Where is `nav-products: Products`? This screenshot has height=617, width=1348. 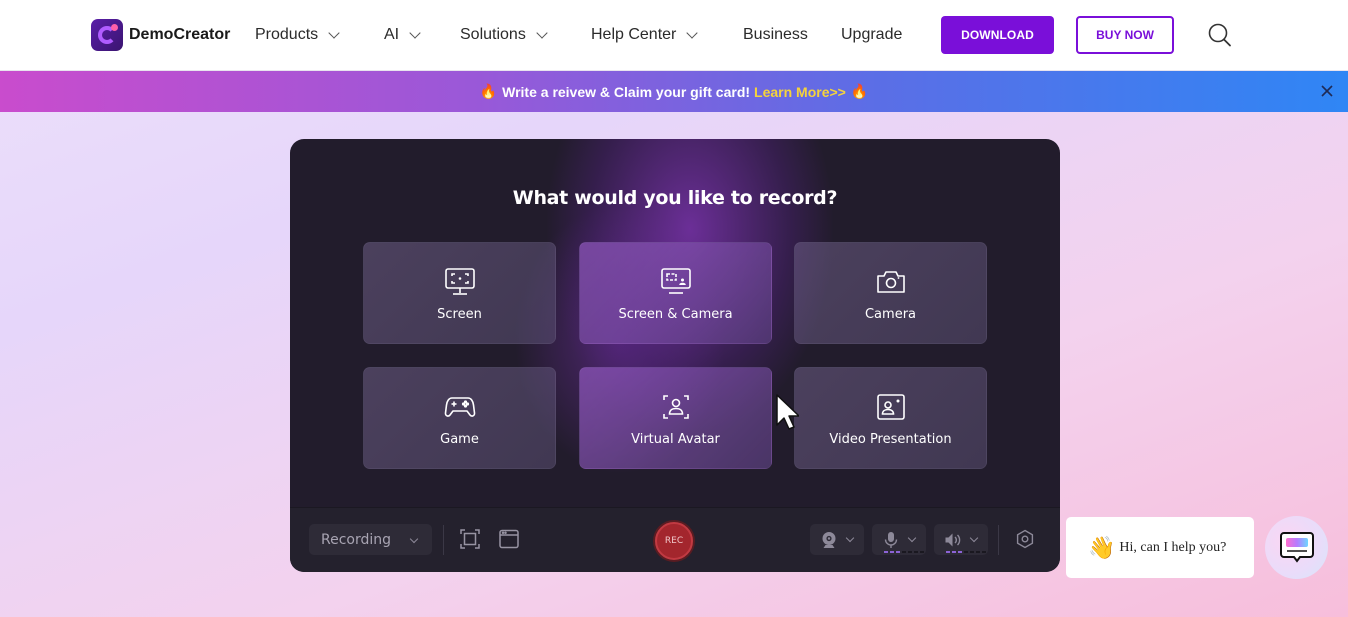
nav-products: Products is located at coordinates (297, 35).